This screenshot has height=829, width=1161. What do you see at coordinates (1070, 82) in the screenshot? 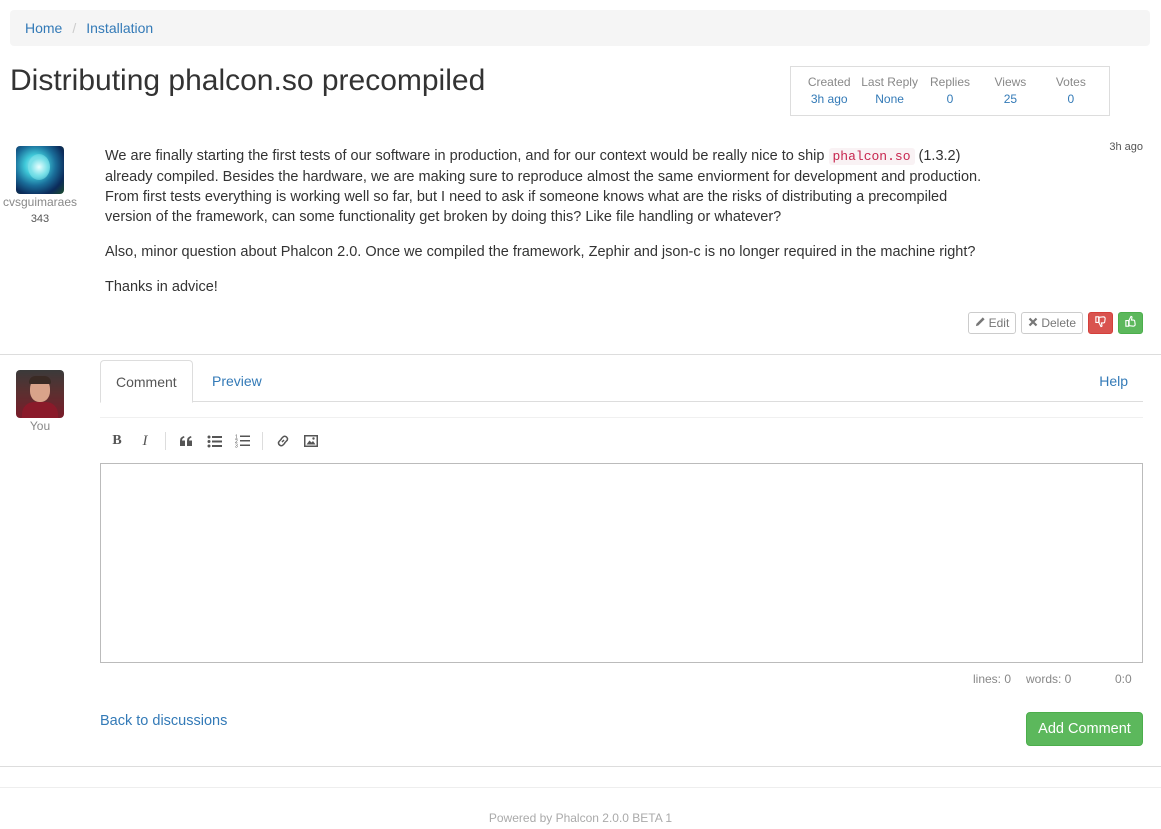
I see `stat-label: Votes` at bounding box center [1070, 82].